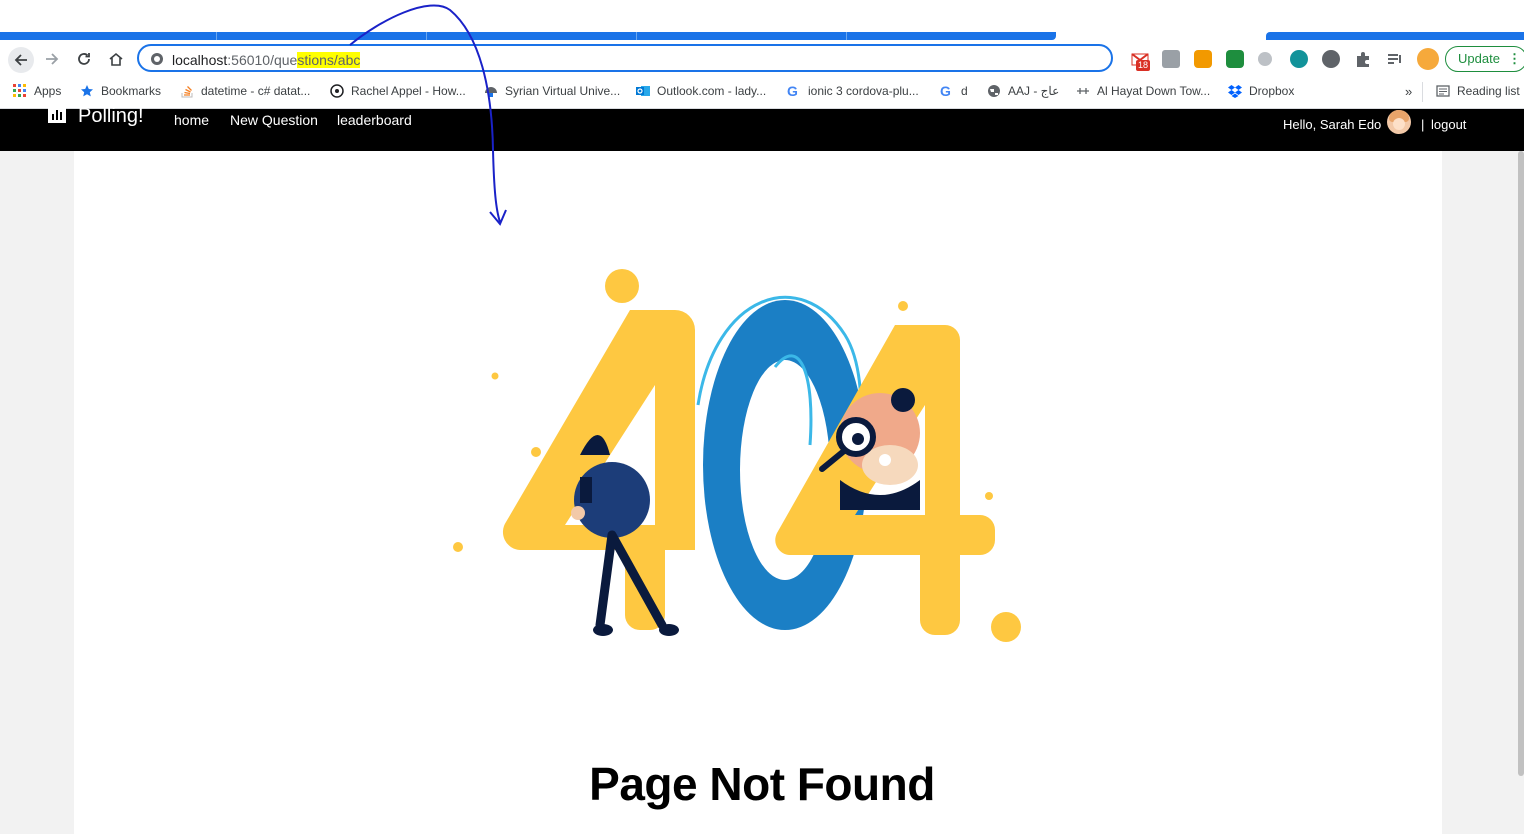 The image size is (1524, 834). What do you see at coordinates (1235, 91) in the screenshot?
I see `dropbox-icon` at bounding box center [1235, 91].